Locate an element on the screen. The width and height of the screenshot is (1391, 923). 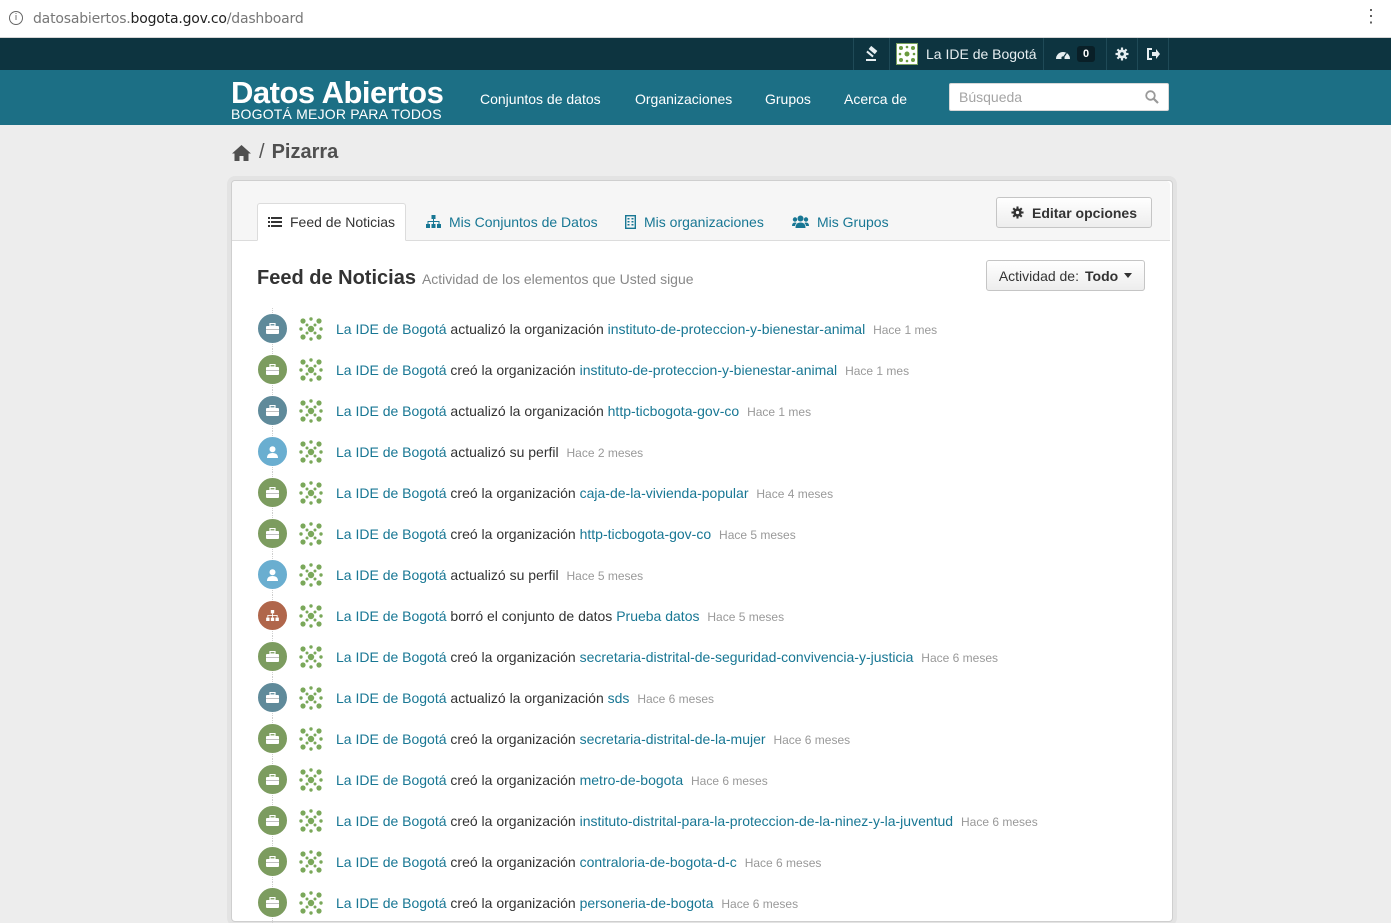
nav-about: Acerca de is located at coordinates (875, 99).